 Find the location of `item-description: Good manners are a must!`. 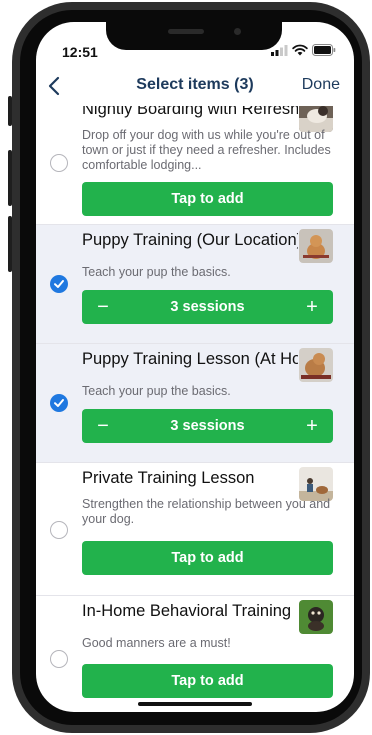

item-description: Good manners are a must! is located at coordinates (156, 643).